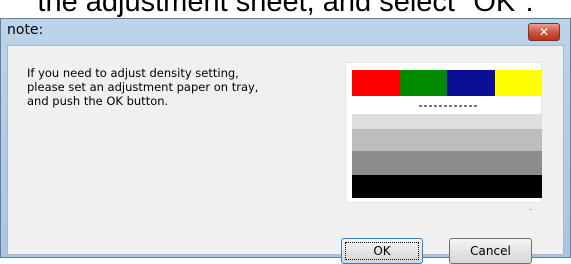  Describe the element at coordinates (449, 106) in the screenshot. I see `sheet-fine-print` at that location.